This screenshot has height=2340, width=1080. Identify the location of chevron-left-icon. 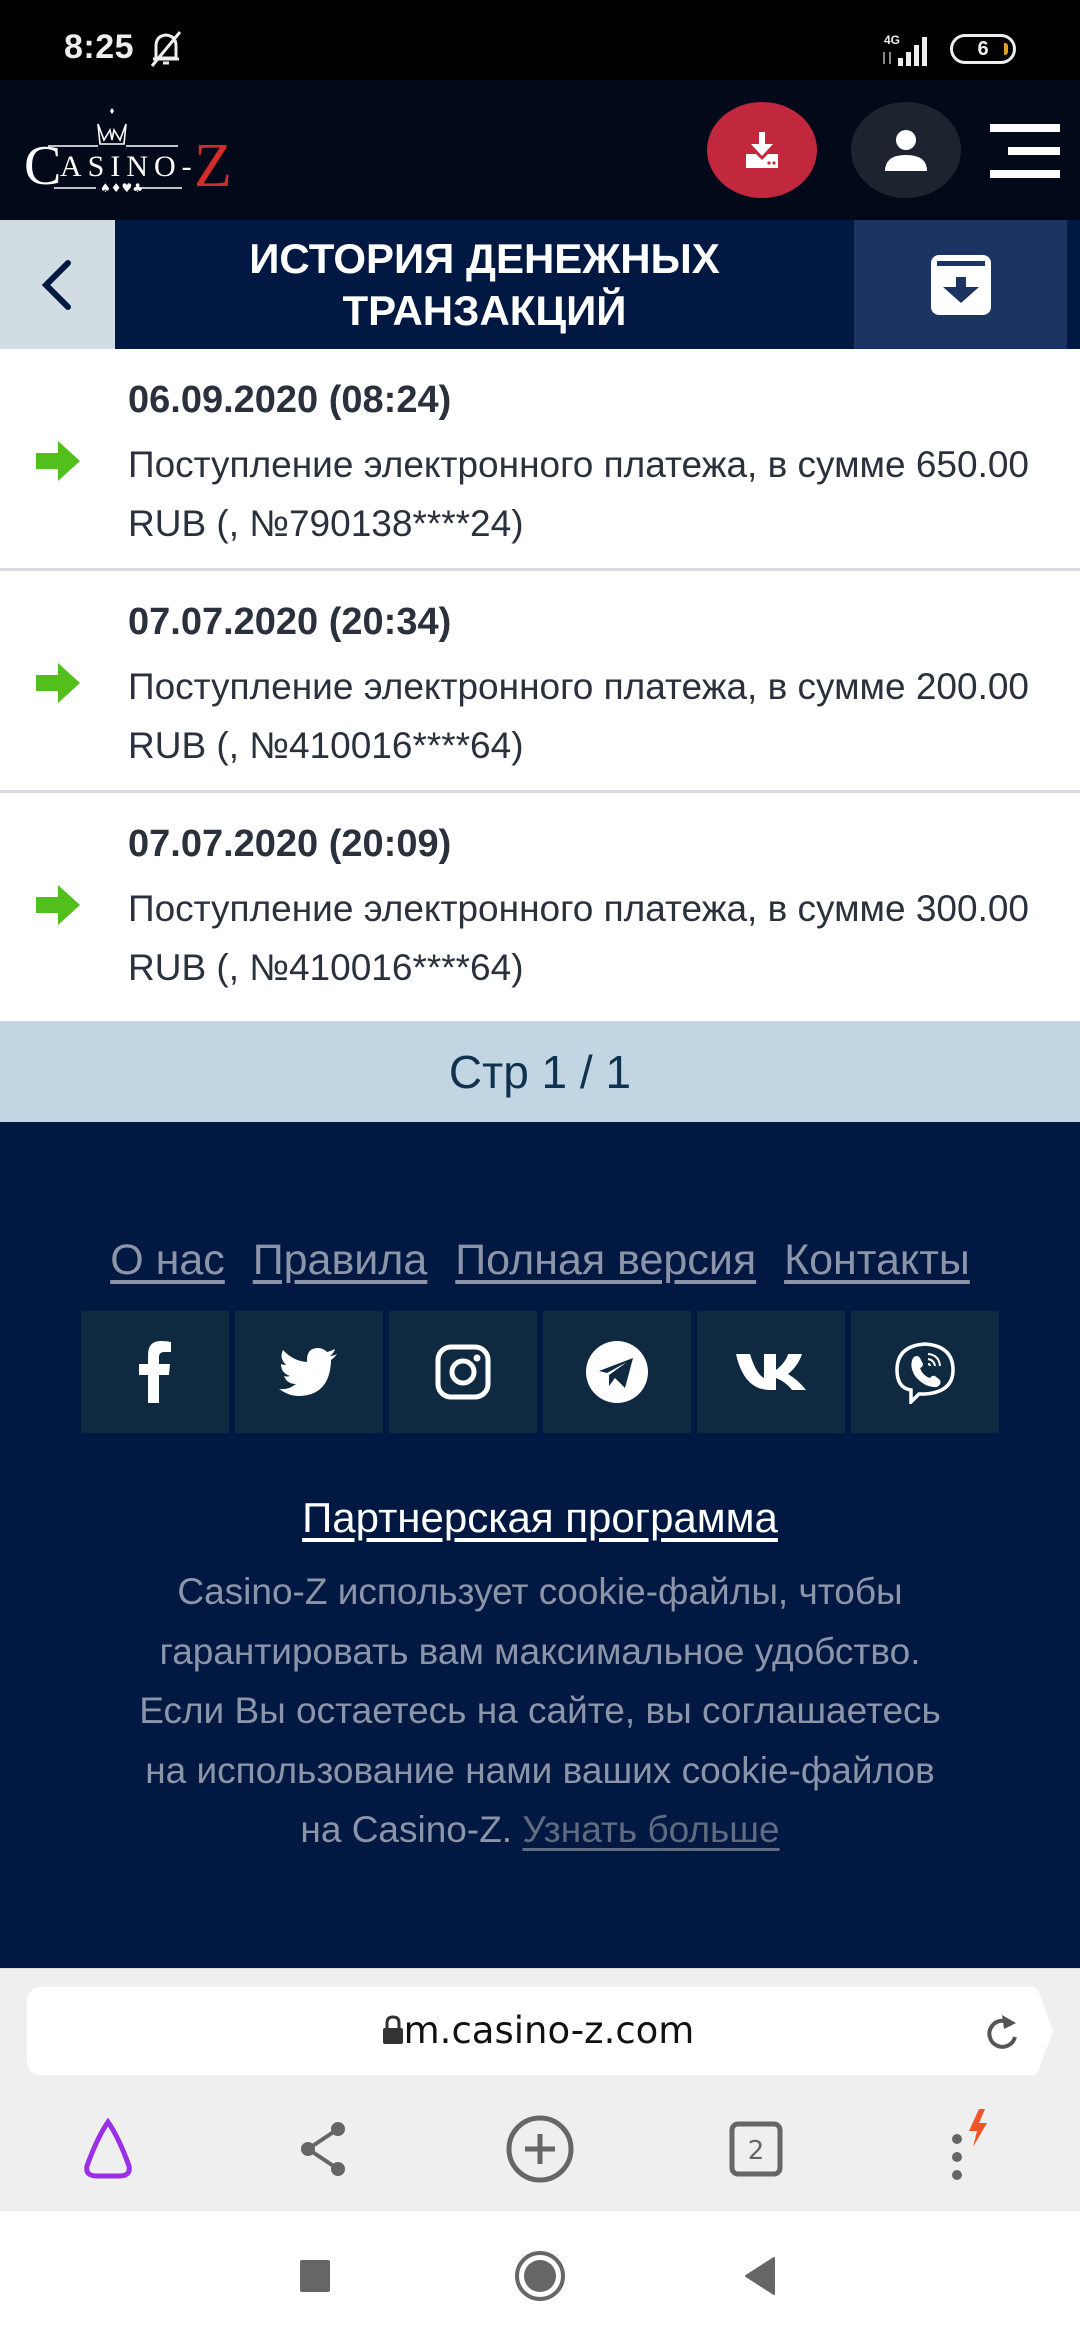
(56, 284).